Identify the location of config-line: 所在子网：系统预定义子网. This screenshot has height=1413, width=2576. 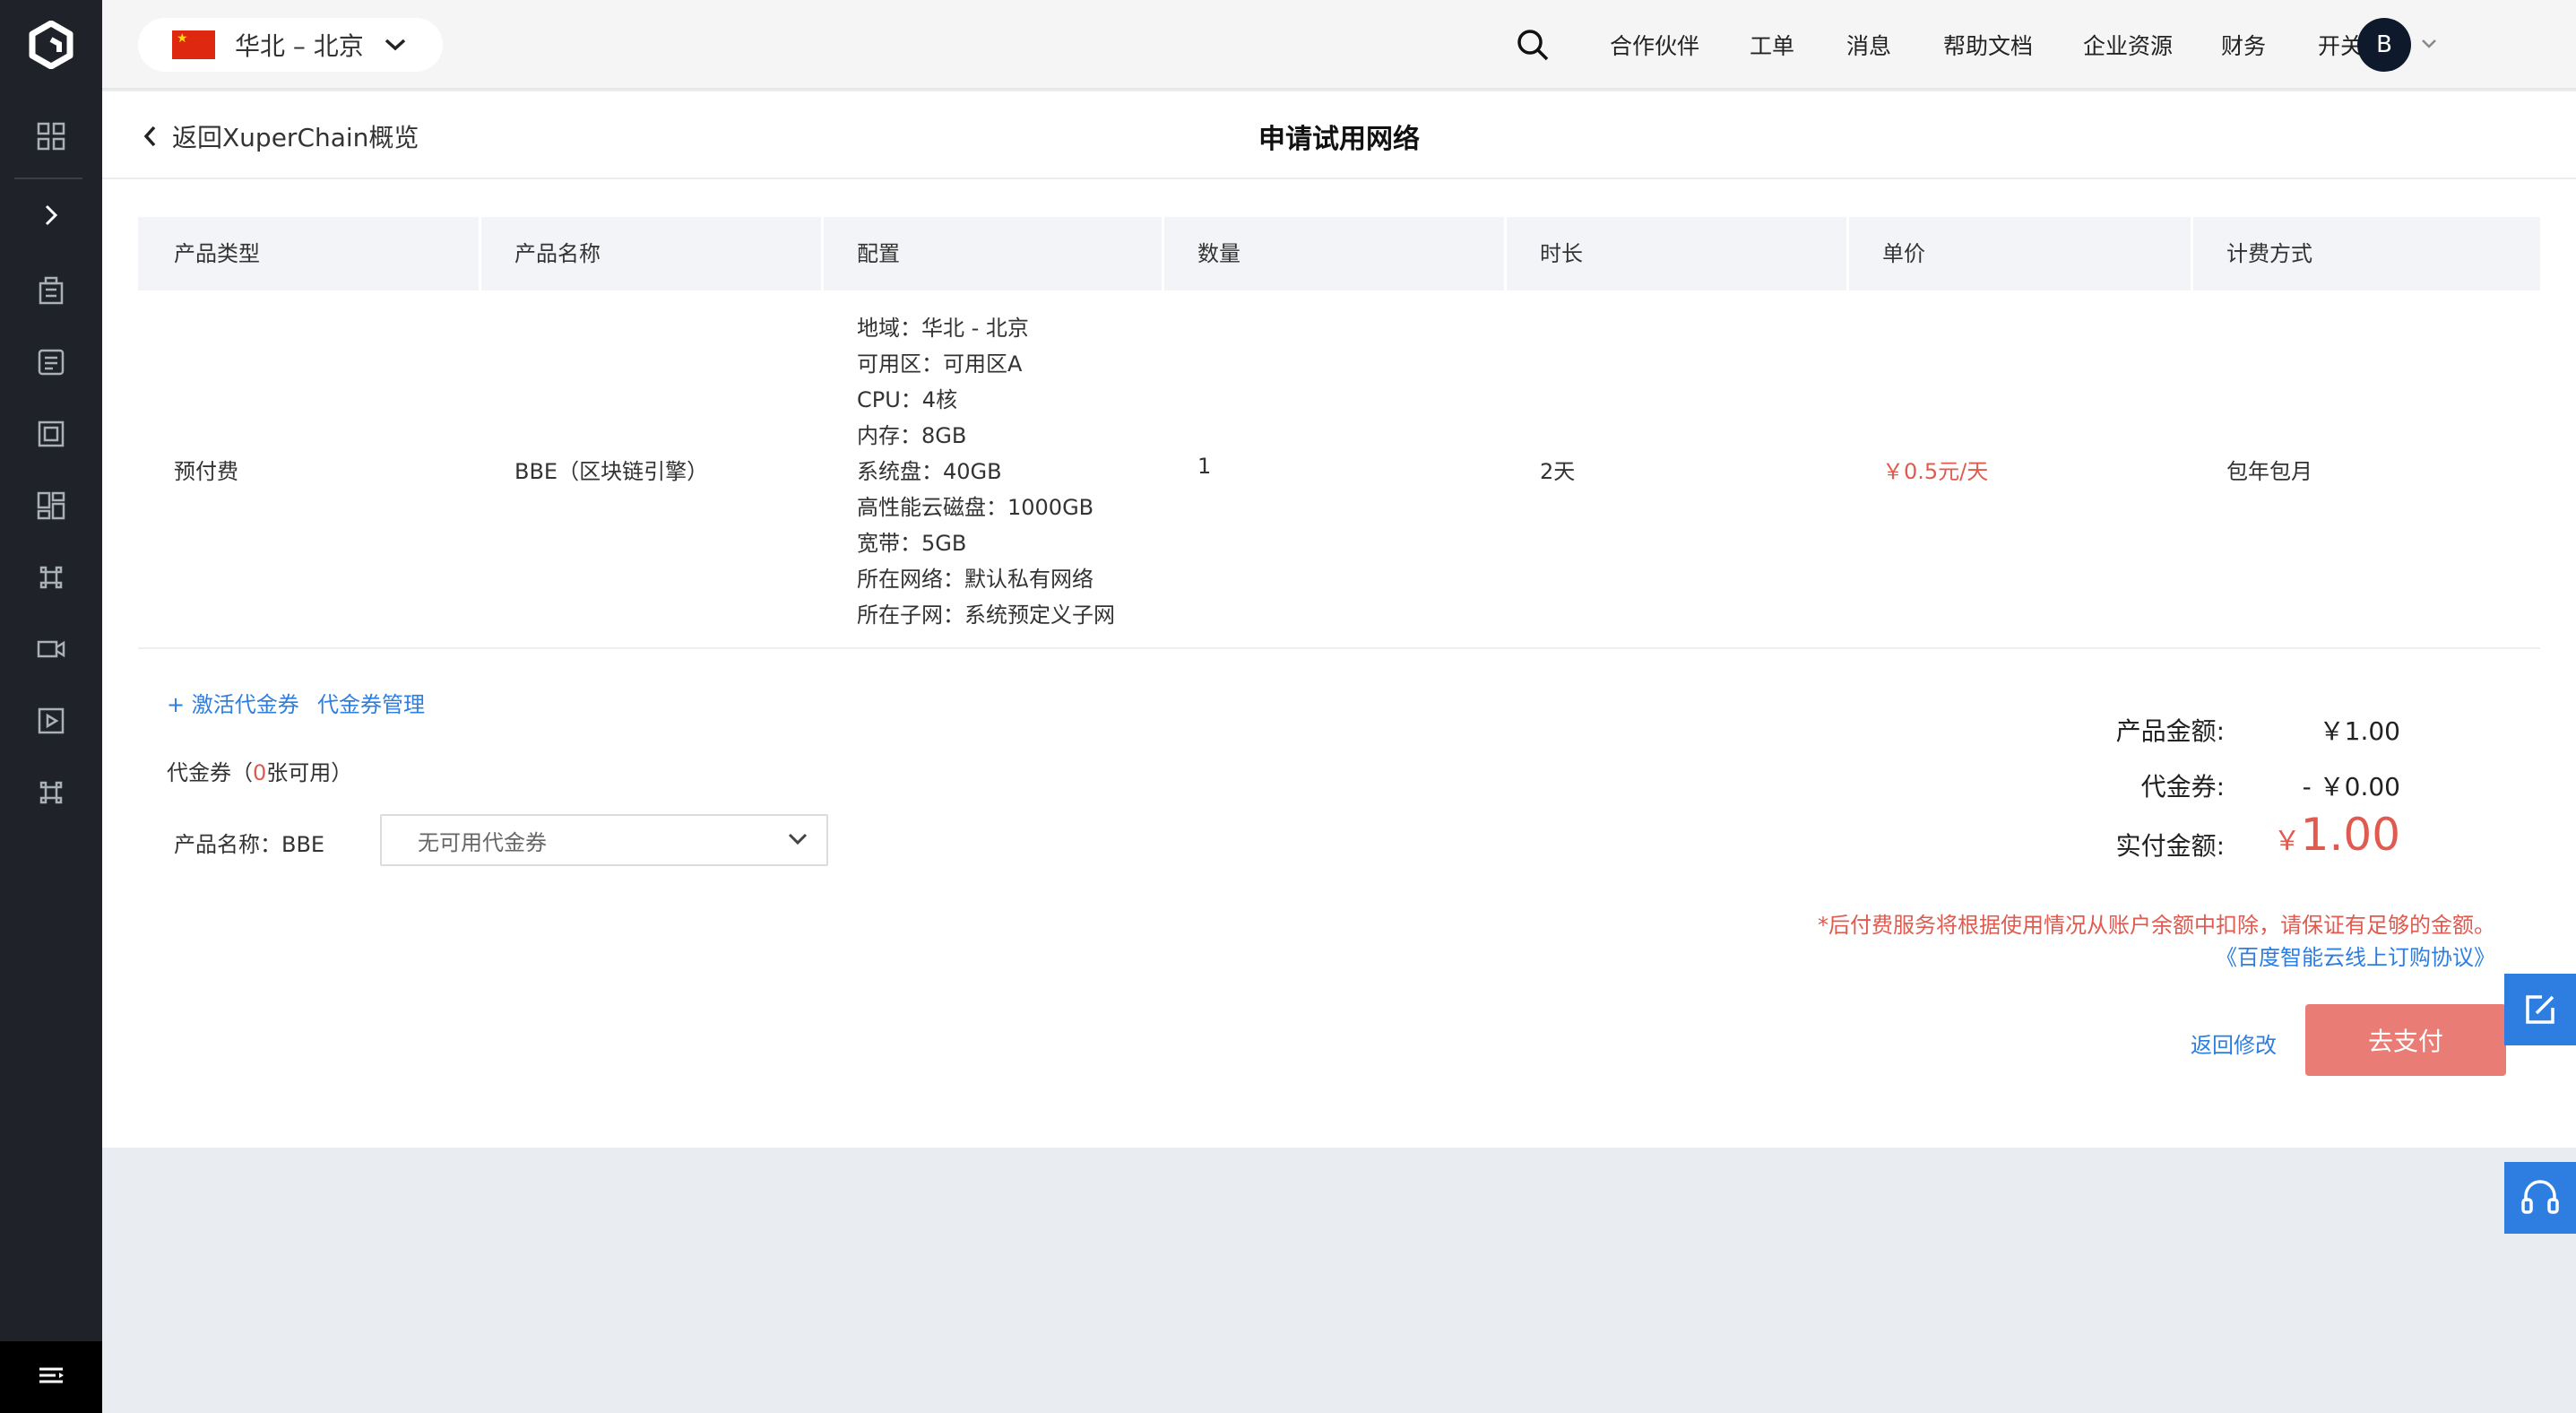
(986, 615).